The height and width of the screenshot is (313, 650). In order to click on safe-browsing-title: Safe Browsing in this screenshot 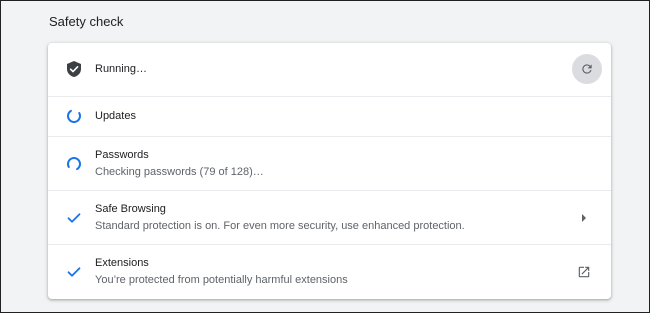, I will do `click(130, 209)`.